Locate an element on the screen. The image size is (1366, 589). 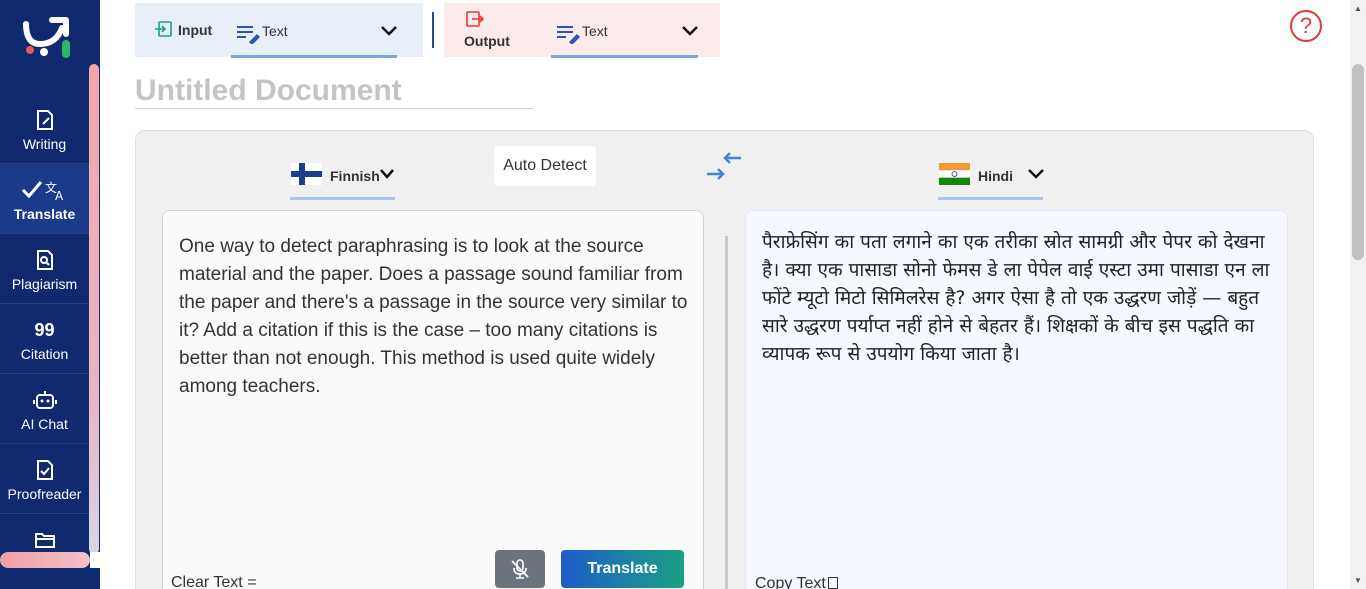
sidebar-item-translate: 文A Translate is located at coordinates (44, 199).